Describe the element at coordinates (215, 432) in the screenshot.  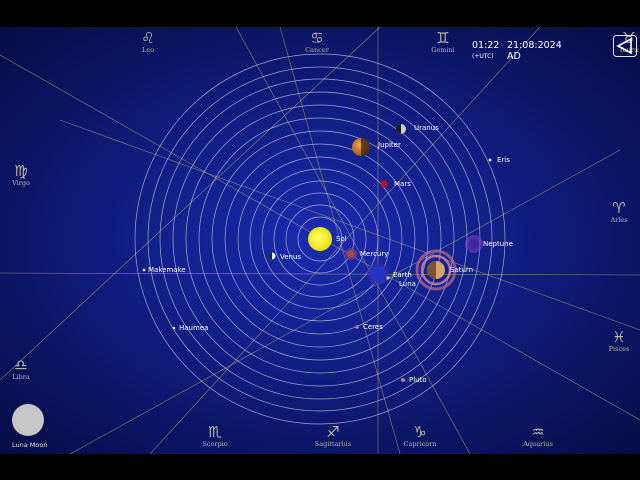
I see `scorpio-icon: ♏` at that location.